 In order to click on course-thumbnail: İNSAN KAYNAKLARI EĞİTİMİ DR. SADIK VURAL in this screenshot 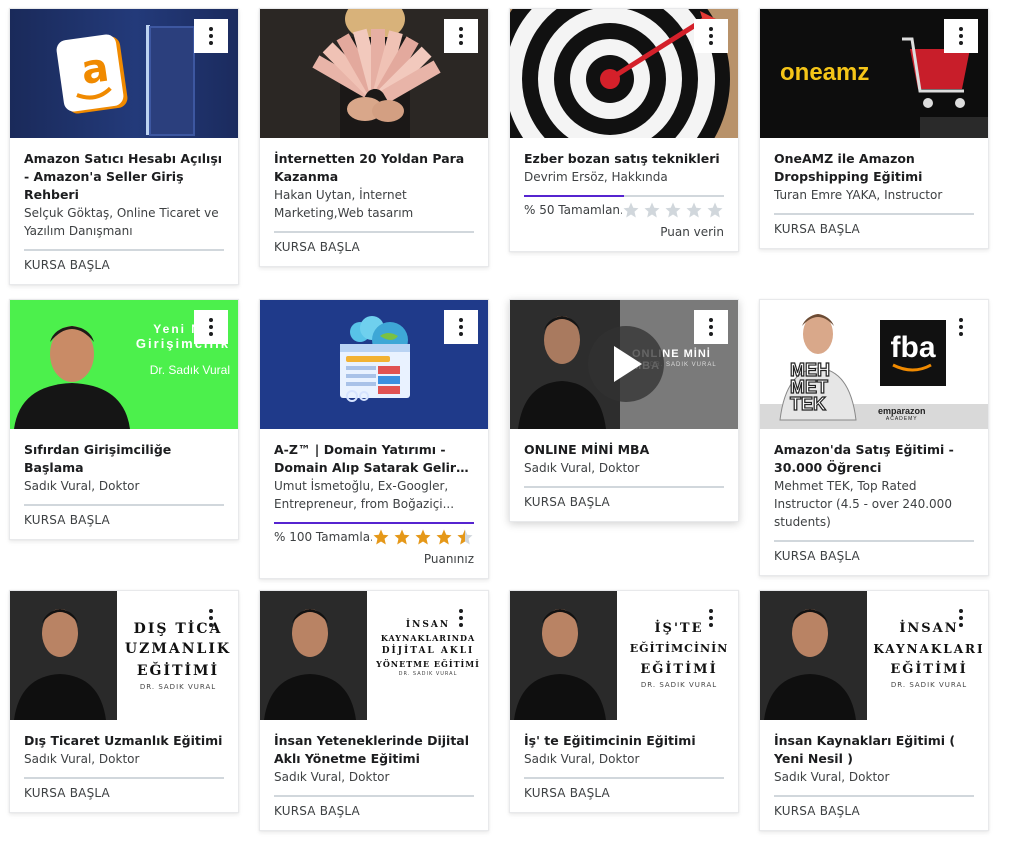, I will do `click(874, 655)`.